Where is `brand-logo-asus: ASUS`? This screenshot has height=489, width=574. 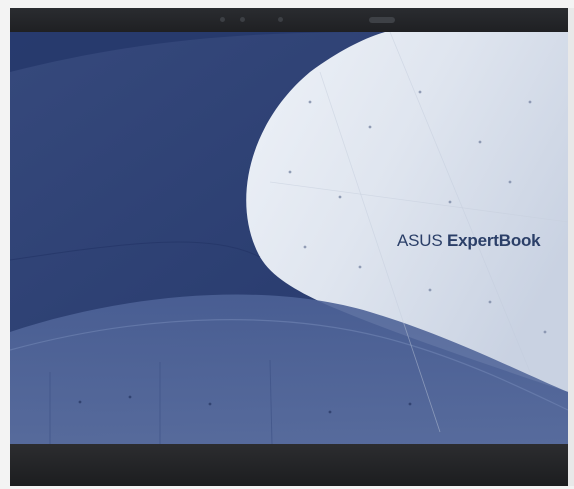
brand-logo-asus: ASUS is located at coordinates (420, 240).